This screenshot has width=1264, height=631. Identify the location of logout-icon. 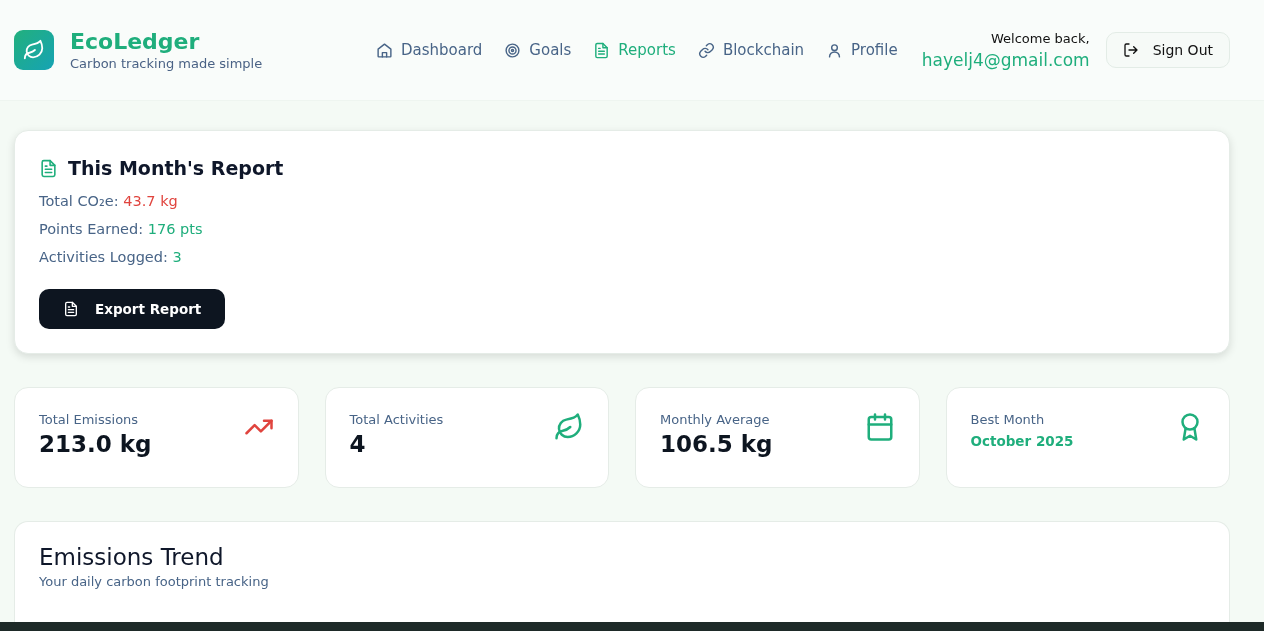
(1130, 50).